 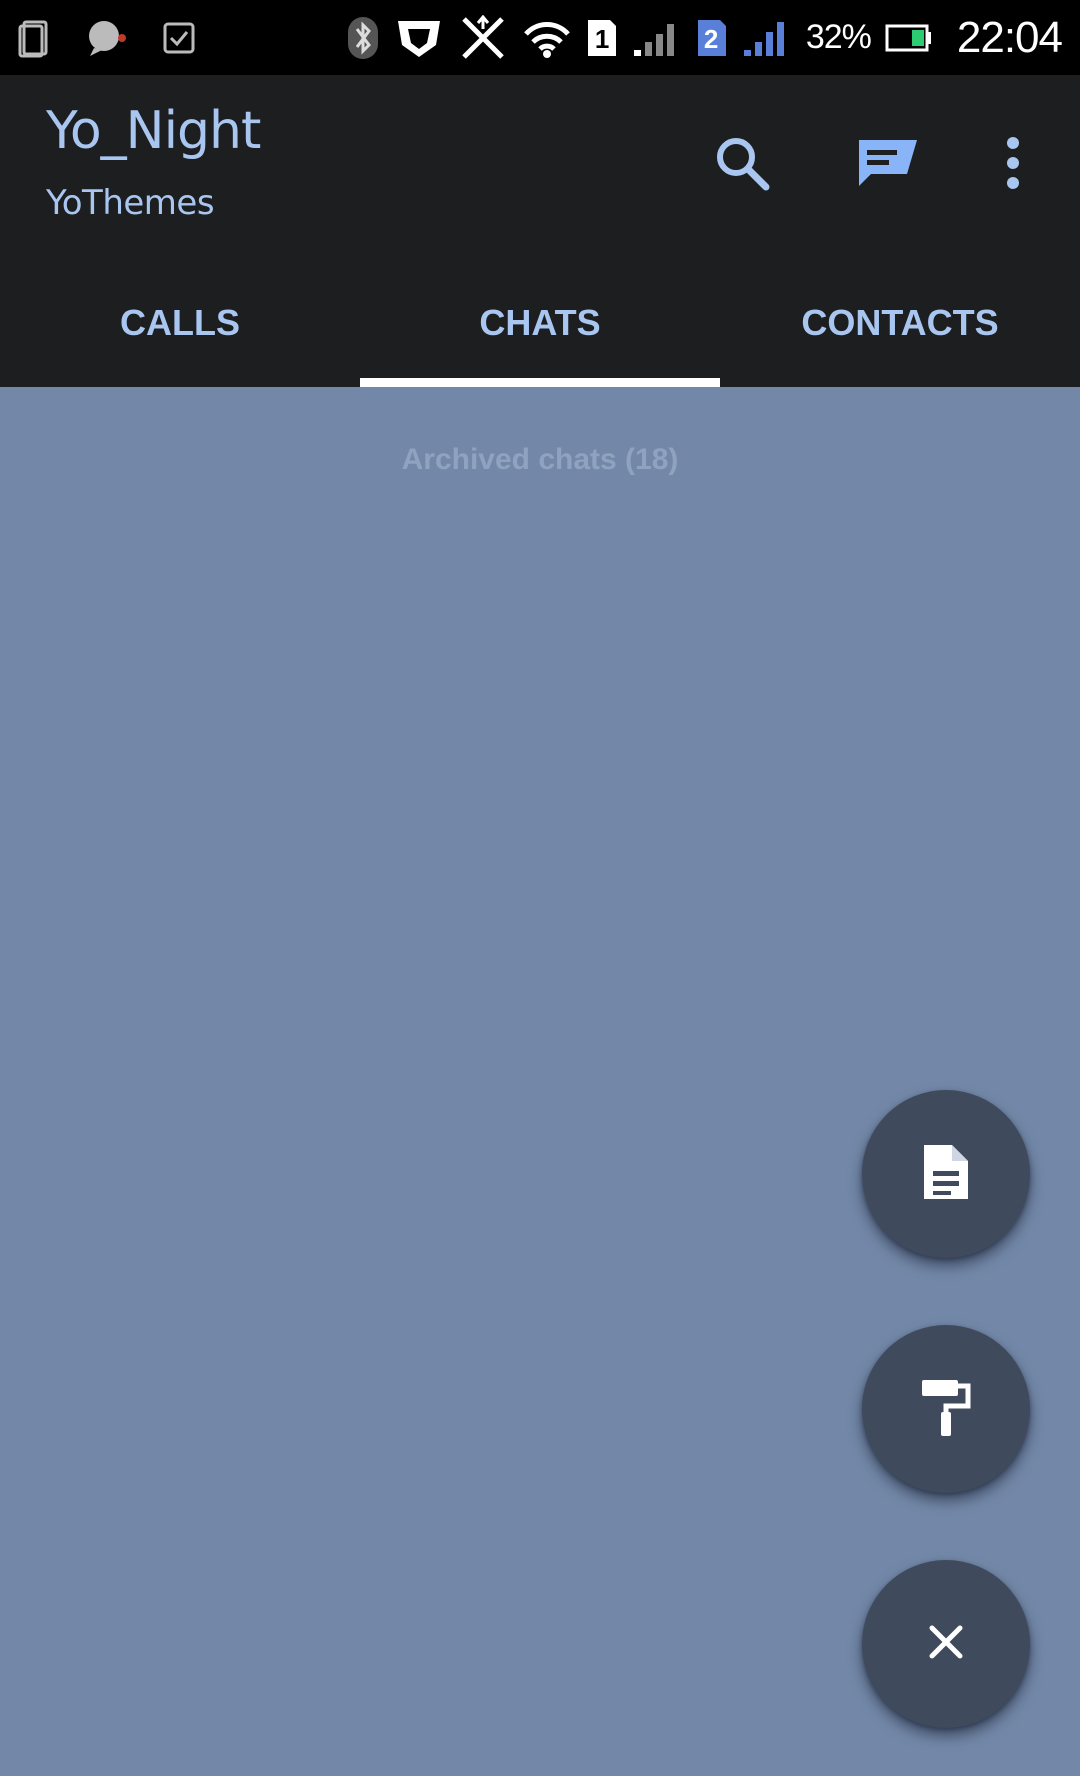 What do you see at coordinates (363, 38) in the screenshot?
I see `bluetooth-icon` at bounding box center [363, 38].